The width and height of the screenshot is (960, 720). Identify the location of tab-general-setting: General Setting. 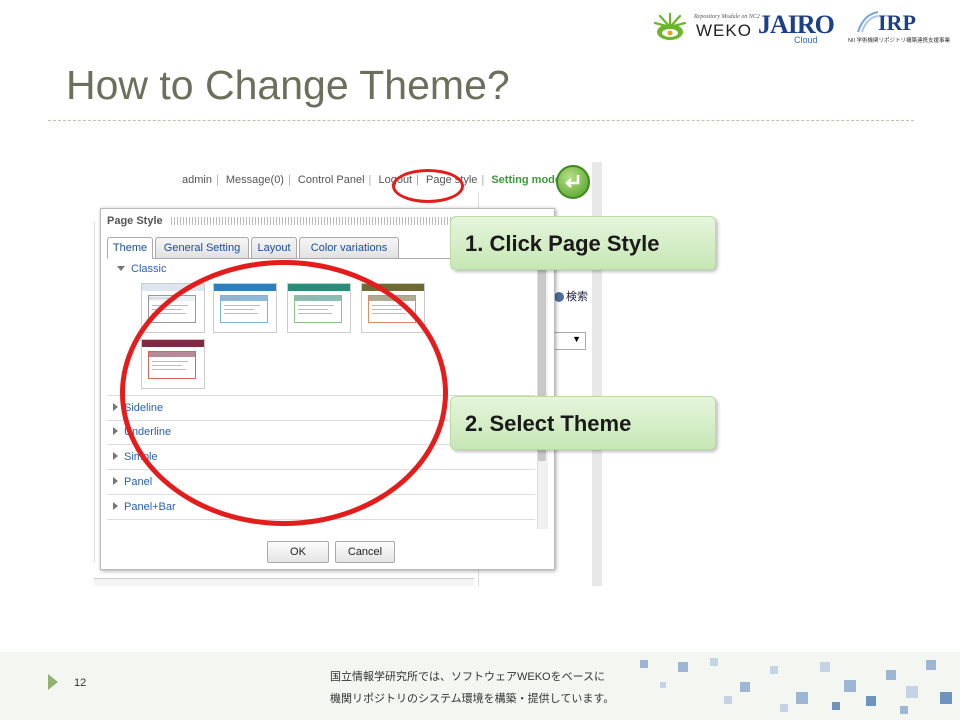
(202, 247).